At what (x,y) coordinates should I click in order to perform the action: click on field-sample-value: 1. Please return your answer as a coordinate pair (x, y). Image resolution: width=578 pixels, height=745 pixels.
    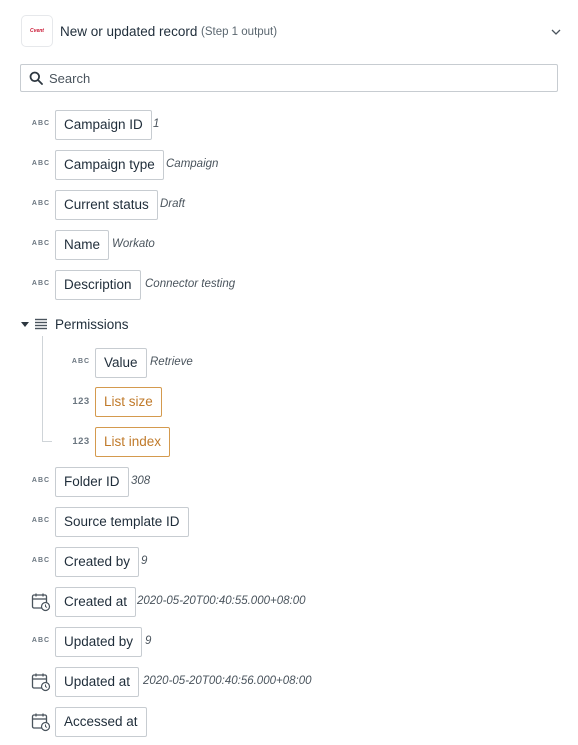
    Looking at the image, I should click on (156, 124).